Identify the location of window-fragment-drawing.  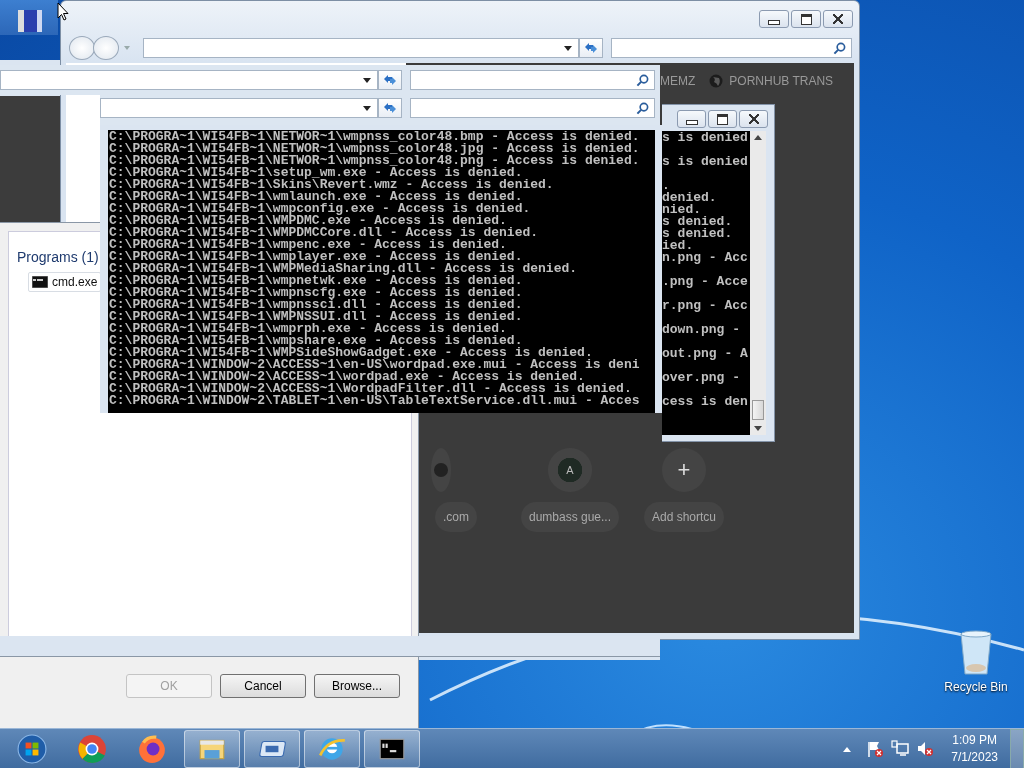
(29, 17).